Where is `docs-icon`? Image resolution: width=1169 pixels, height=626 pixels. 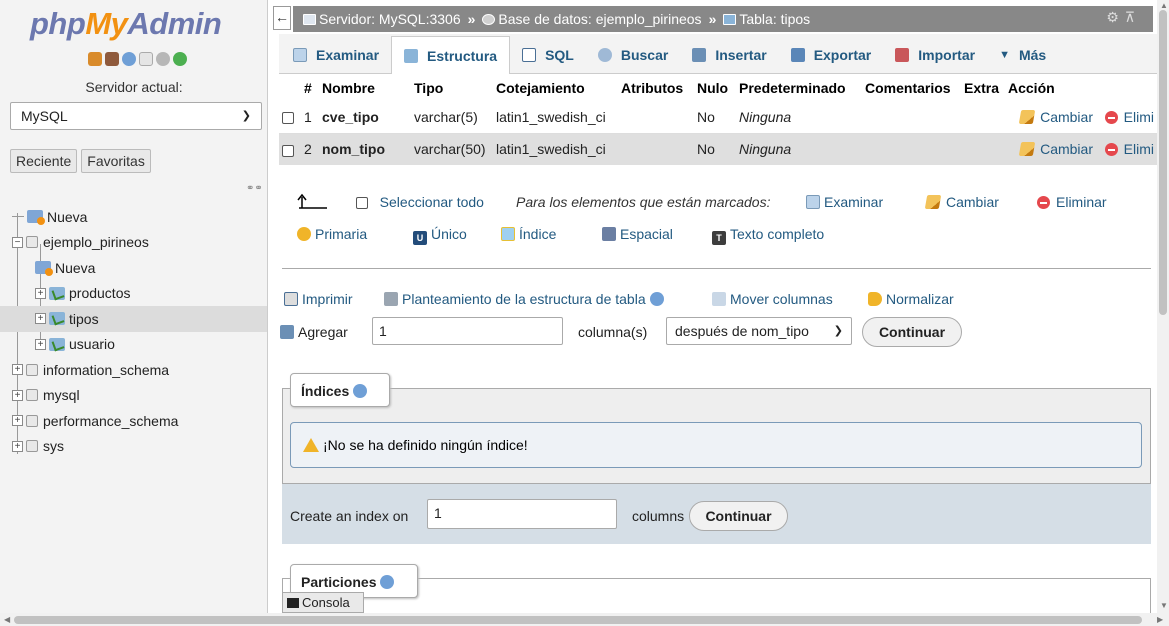 docs-icon is located at coordinates (146, 59).